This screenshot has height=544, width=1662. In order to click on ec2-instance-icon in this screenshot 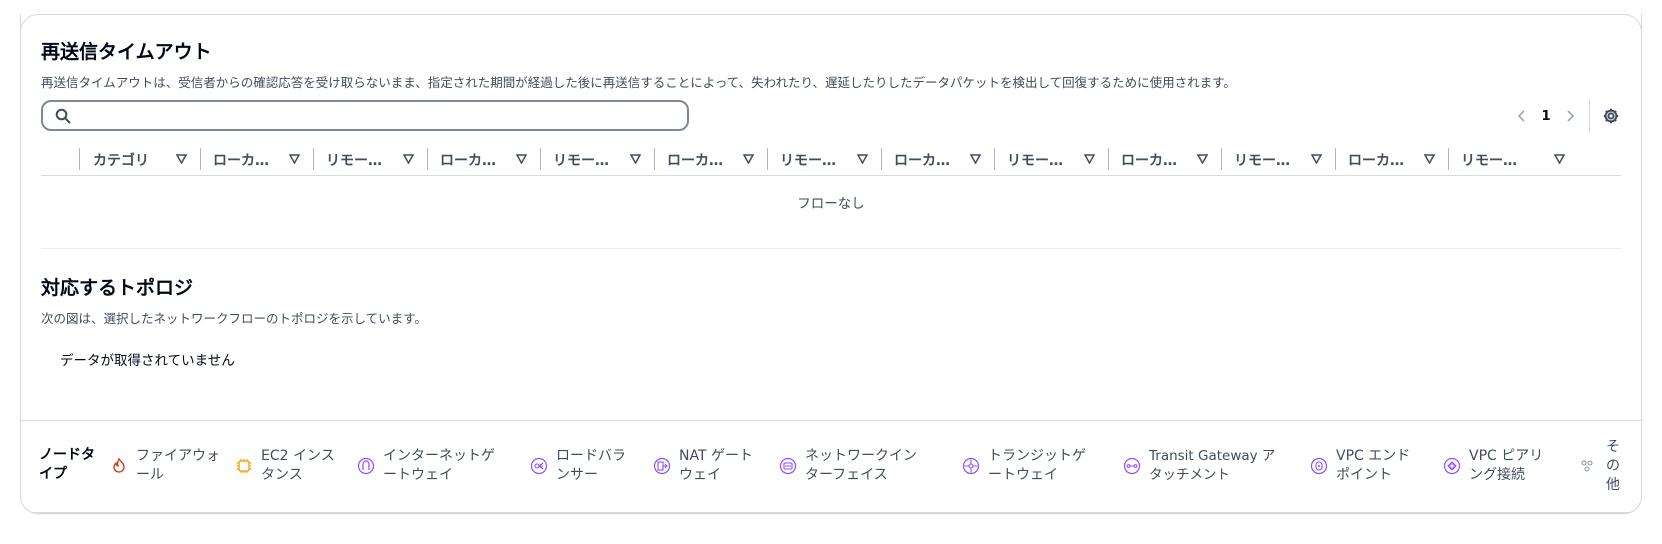, I will do `click(244, 466)`.